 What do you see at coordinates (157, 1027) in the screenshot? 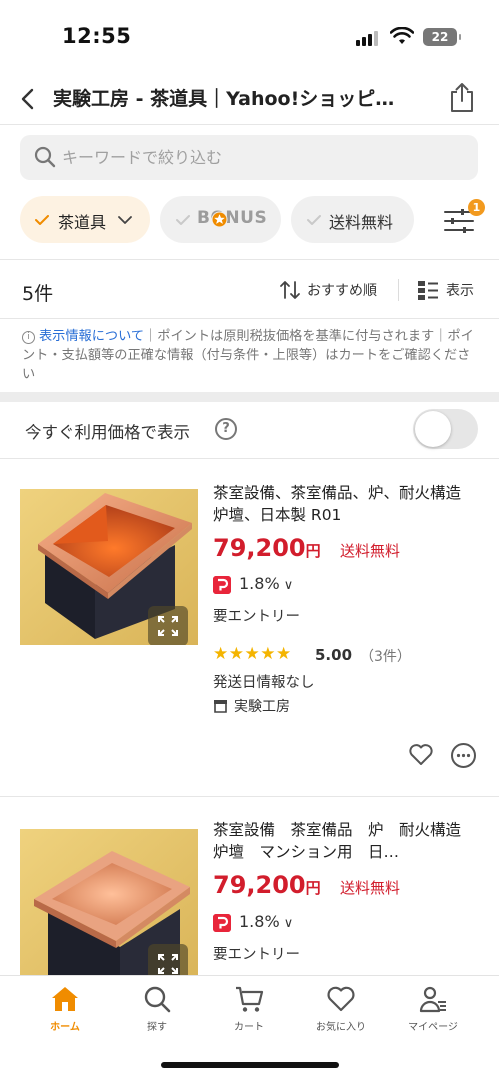
I see `tab-search-label: 探す` at bounding box center [157, 1027].